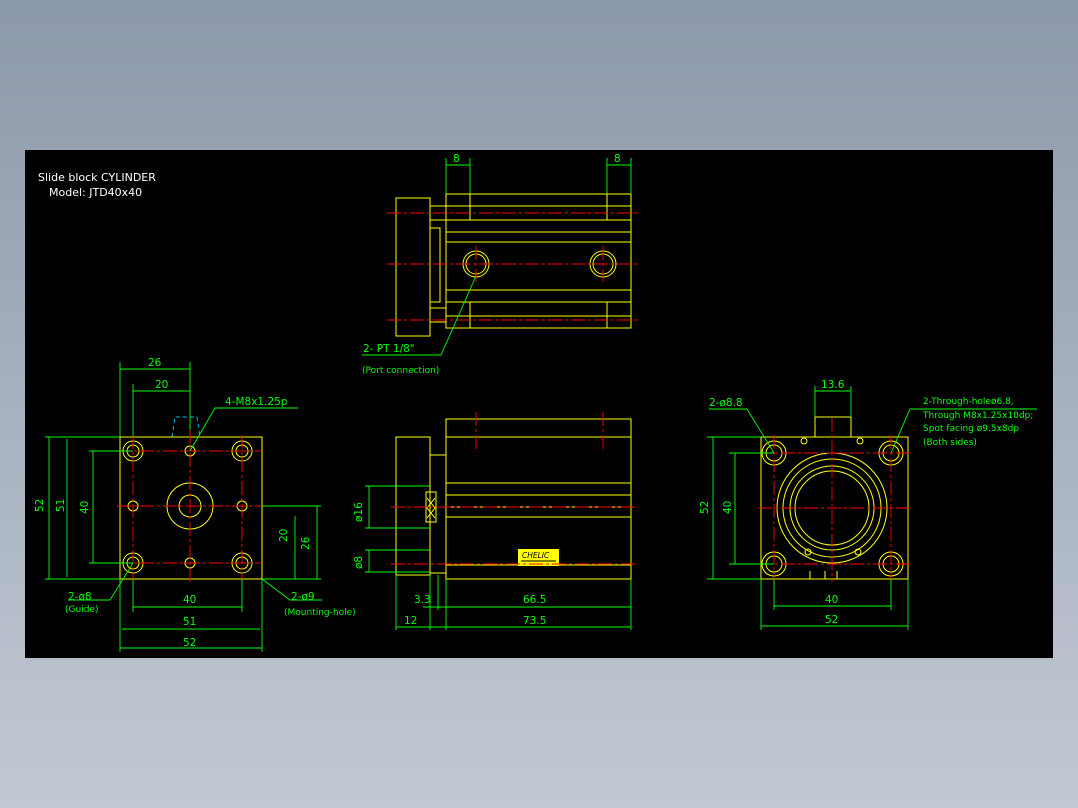 The image size is (1078, 808). Describe the element at coordinates (977, 416) in the screenshot. I see `through-note-2: Through M8x1.25x10dp;` at that location.